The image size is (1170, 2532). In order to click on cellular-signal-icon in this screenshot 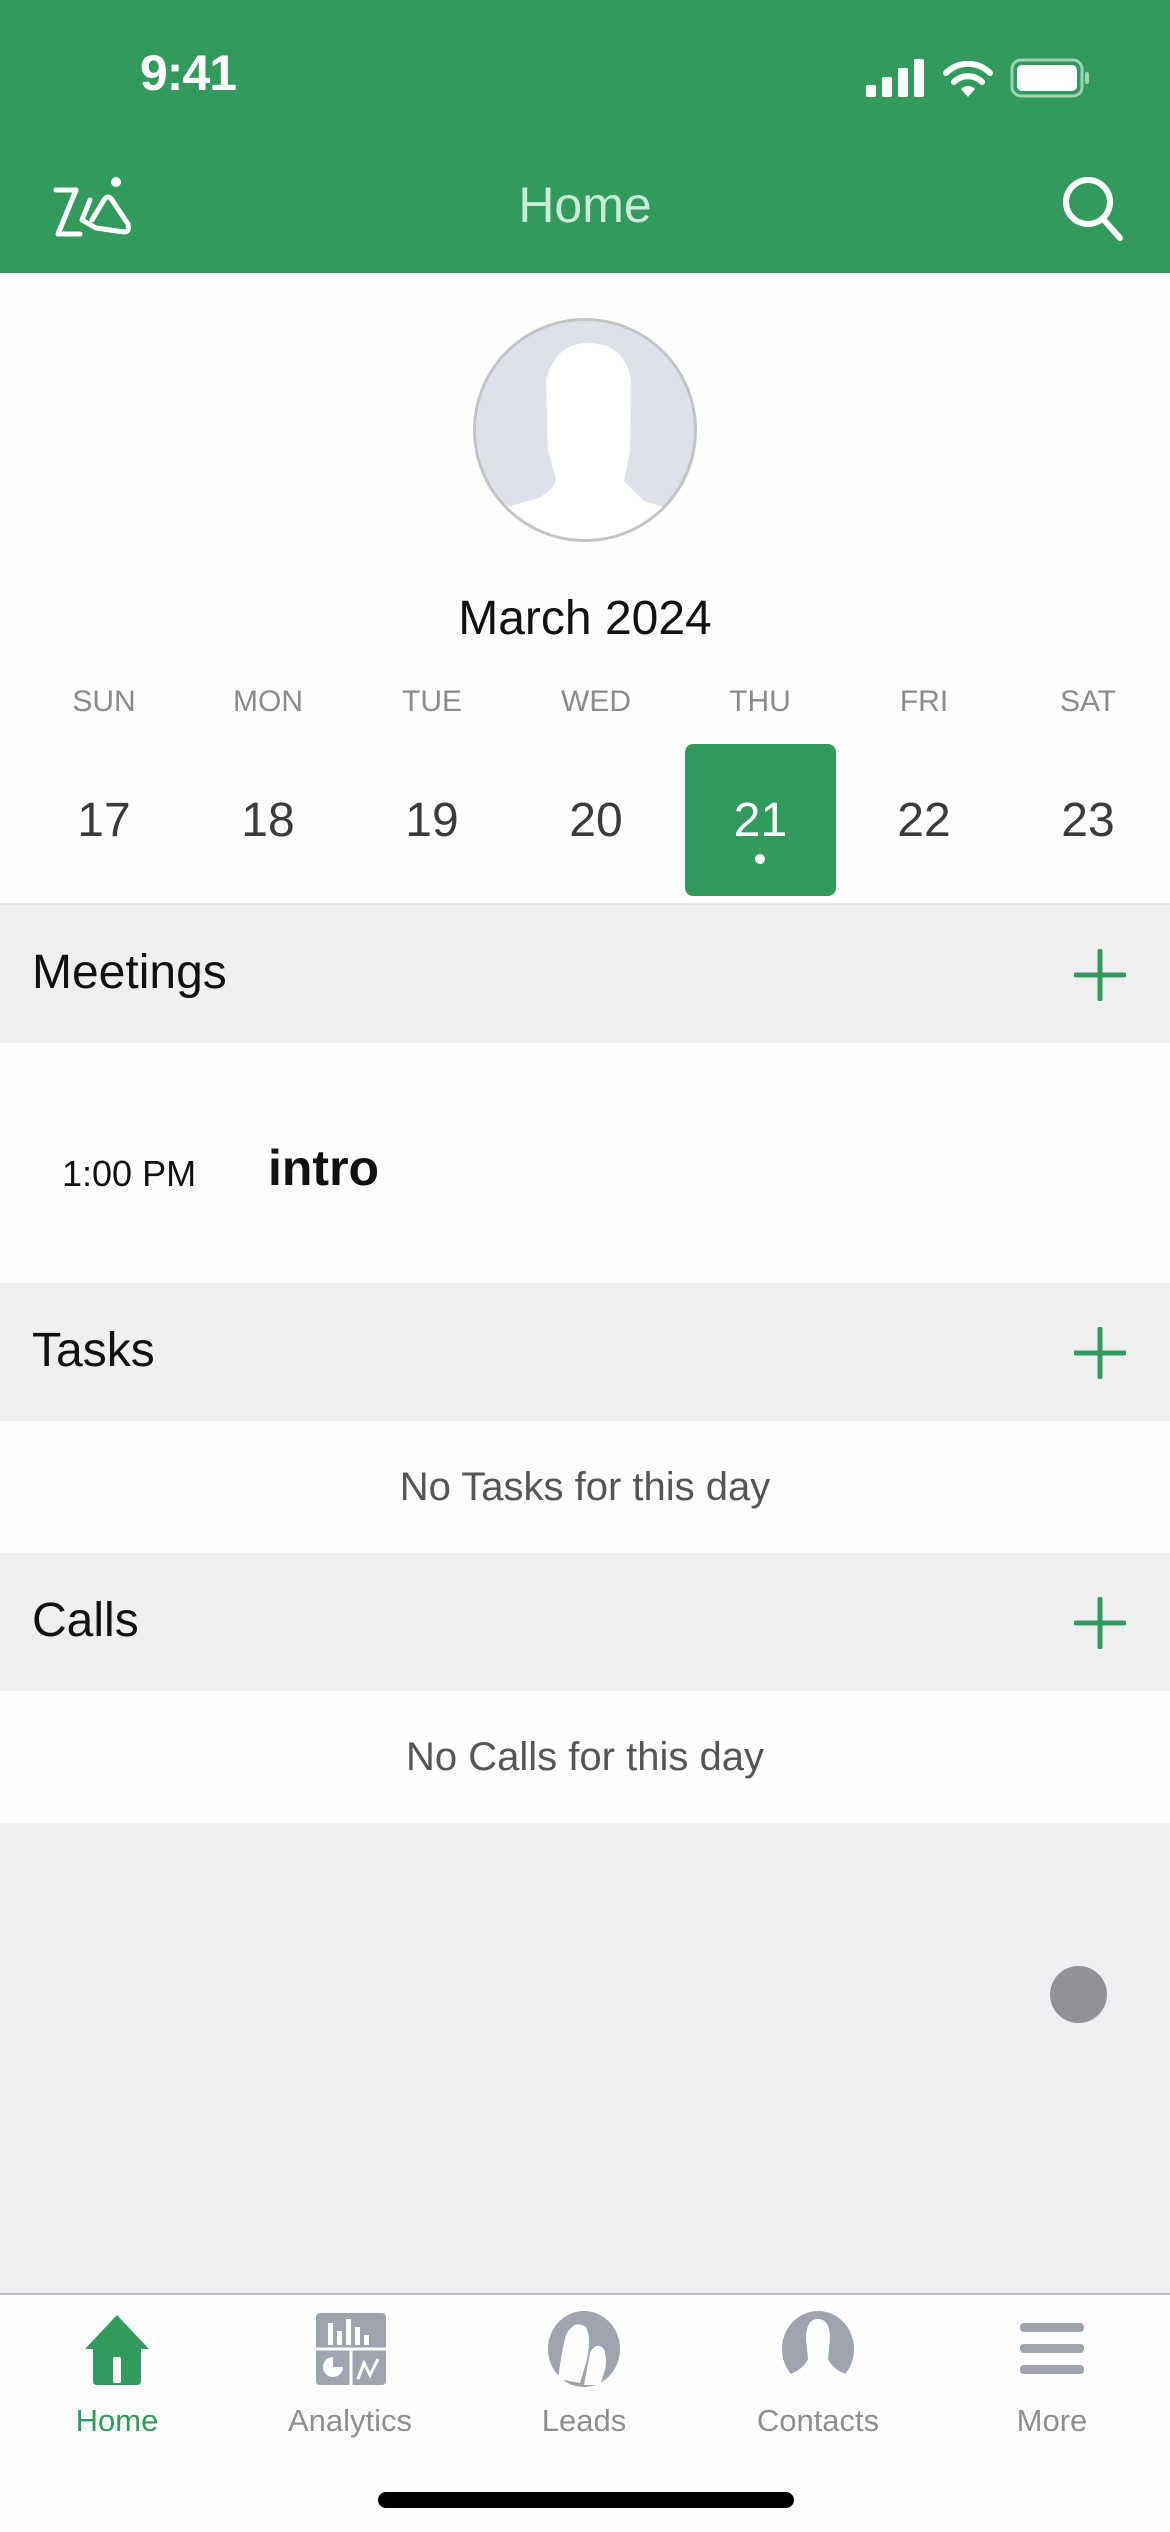, I will do `click(895, 78)`.